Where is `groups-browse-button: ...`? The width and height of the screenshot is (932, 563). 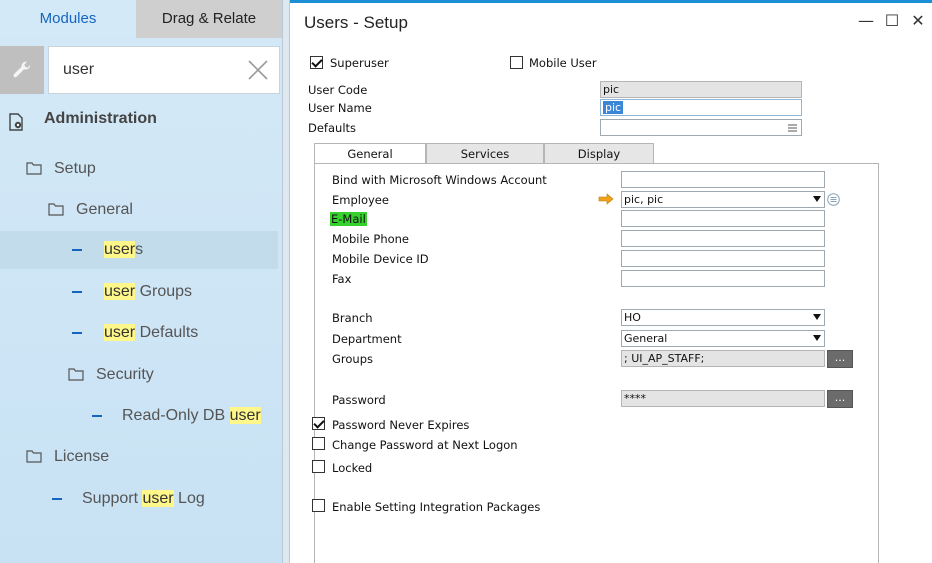 groups-browse-button: ... is located at coordinates (840, 359).